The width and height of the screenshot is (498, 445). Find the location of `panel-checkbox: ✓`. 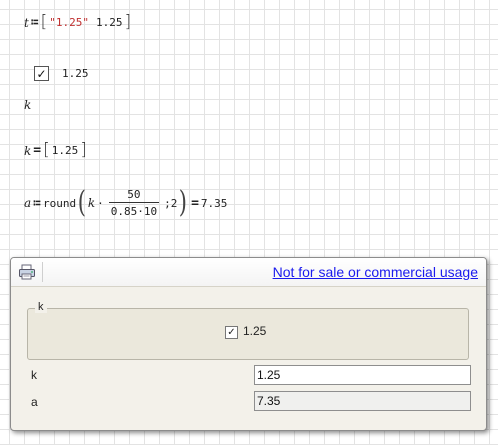

panel-checkbox: ✓ is located at coordinates (231, 332).